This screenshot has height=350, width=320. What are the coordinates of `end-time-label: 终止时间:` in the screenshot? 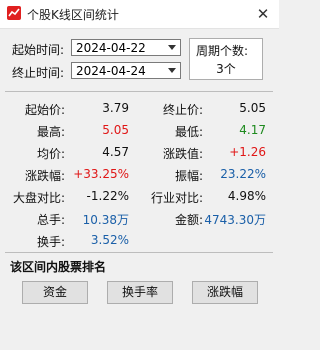 It's located at (38, 73).